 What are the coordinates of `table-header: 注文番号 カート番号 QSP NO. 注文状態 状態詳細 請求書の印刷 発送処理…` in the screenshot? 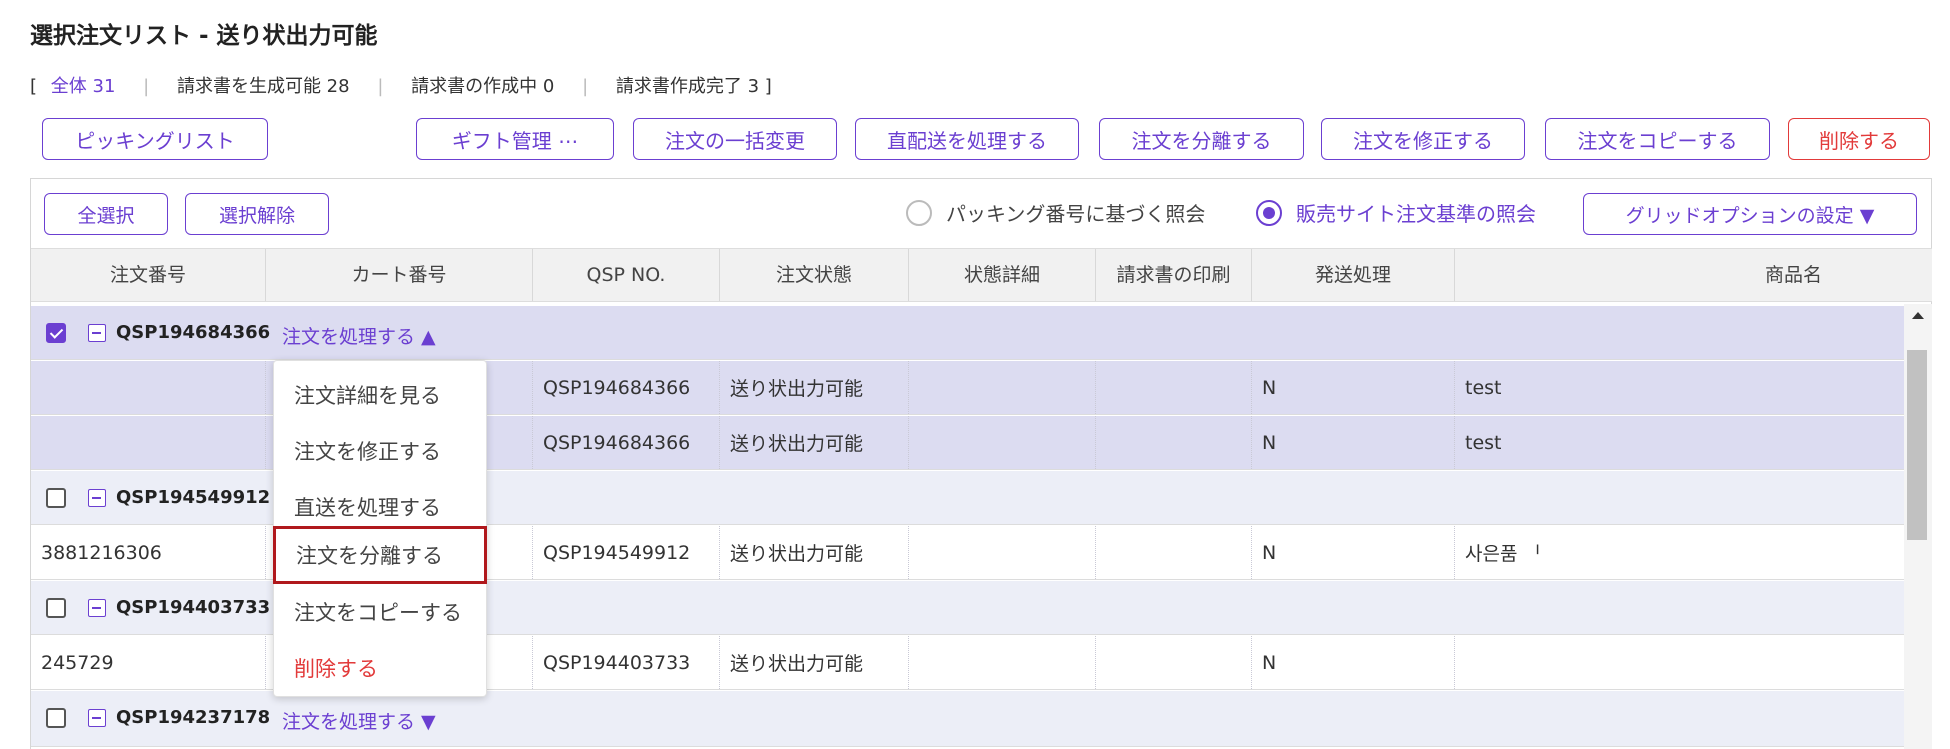 It's located at (981, 275).